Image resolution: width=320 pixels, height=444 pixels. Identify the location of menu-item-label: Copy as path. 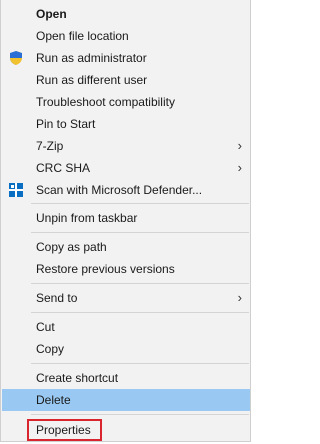
(71, 247).